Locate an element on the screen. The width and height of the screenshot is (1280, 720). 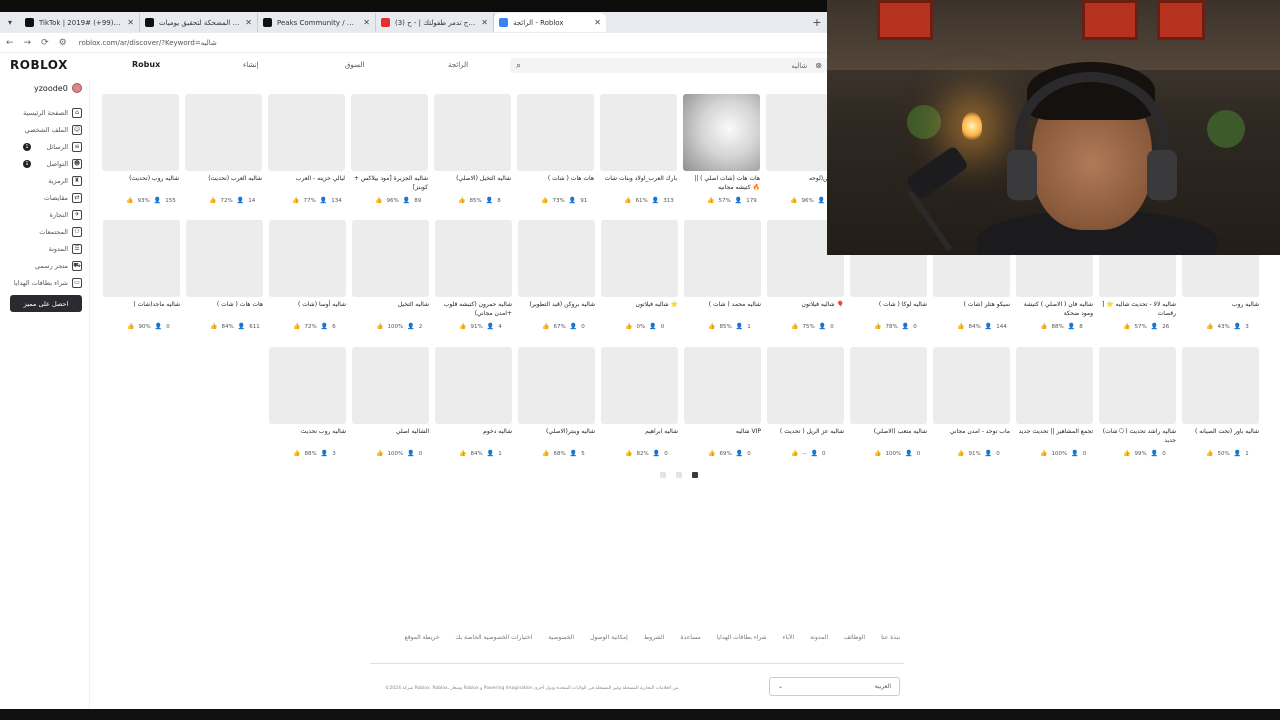
game-title: شاليه روب is located at coordinates (1220, 309).